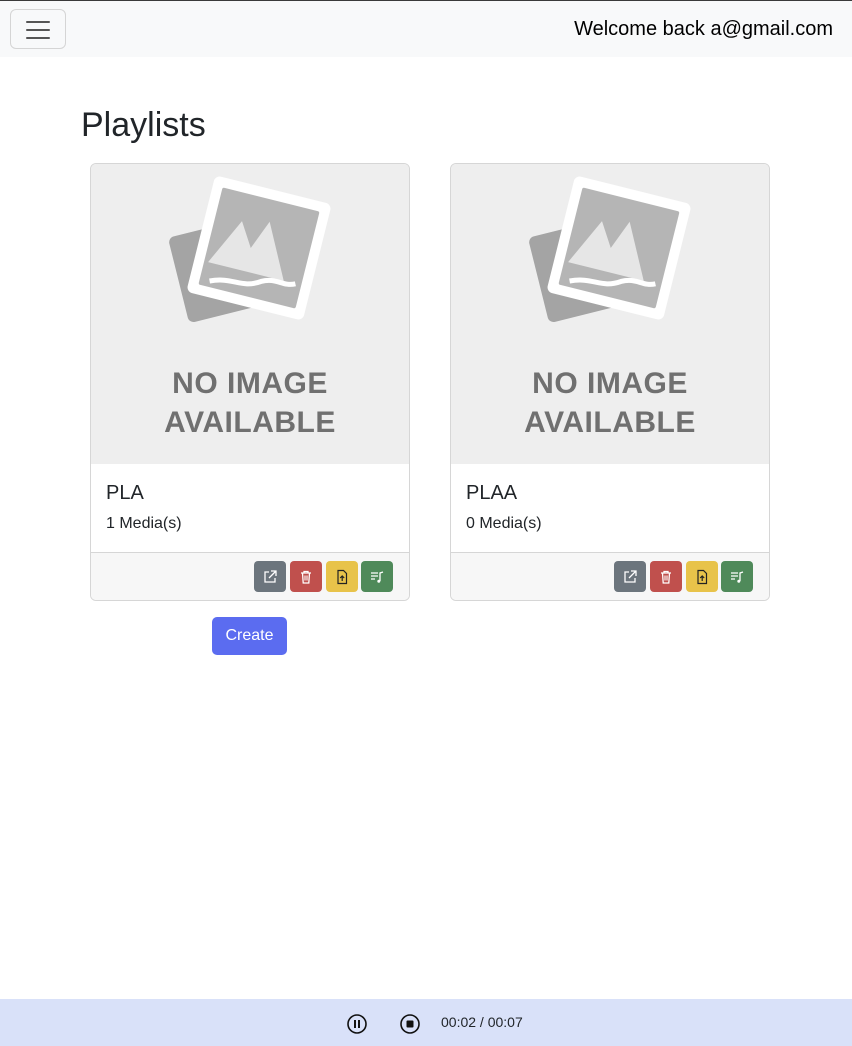  Describe the element at coordinates (250, 508) in the screenshot. I see `card-body: PLA 1 Media(s)` at that location.